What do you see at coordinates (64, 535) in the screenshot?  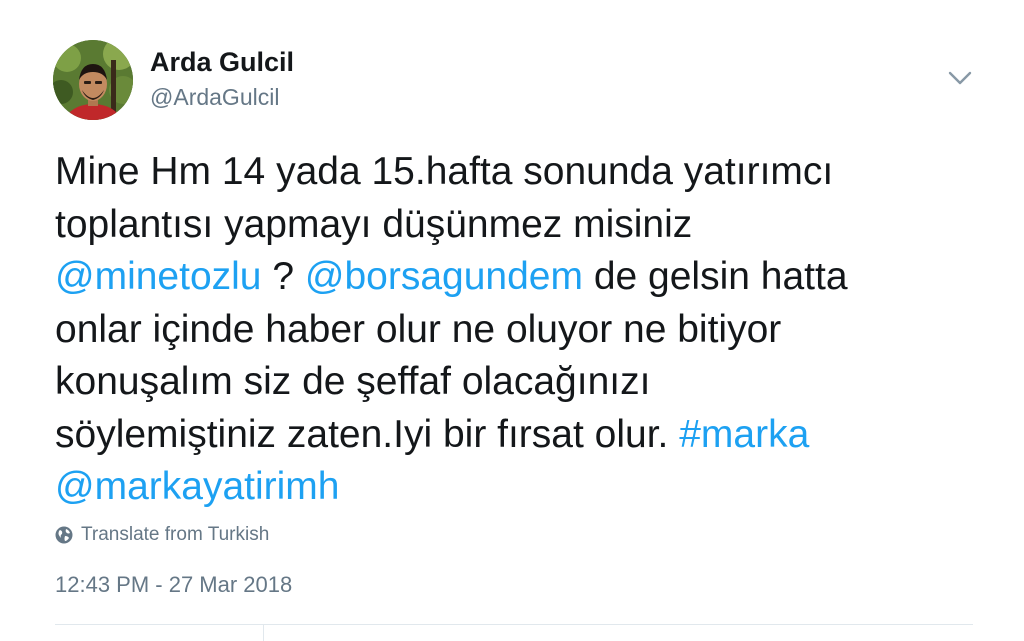 I see `globe-icon` at bounding box center [64, 535].